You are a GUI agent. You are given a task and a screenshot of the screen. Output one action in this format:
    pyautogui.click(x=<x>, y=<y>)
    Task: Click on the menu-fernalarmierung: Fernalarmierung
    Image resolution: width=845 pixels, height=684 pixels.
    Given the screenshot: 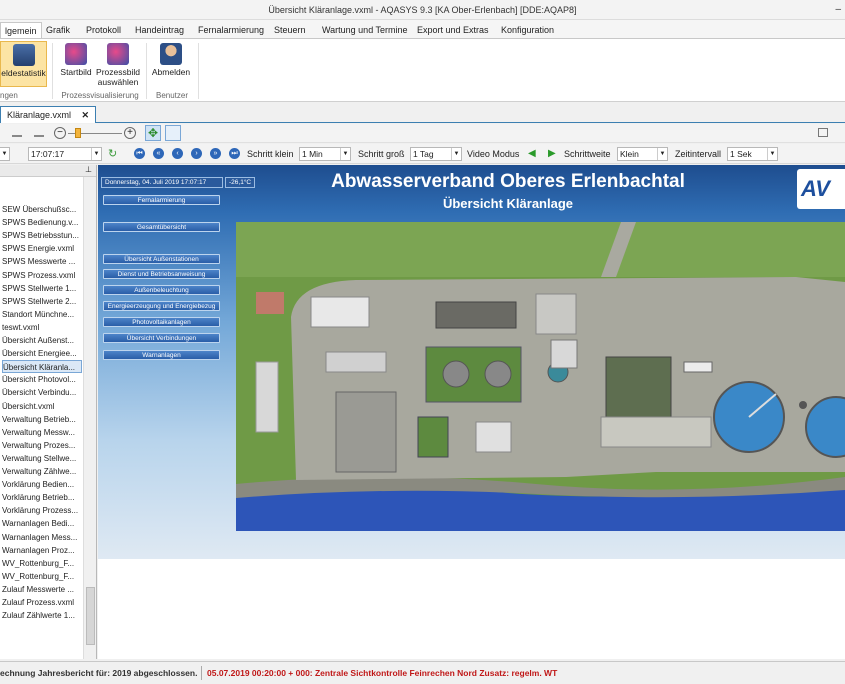 What is the action you would take?
    pyautogui.click(x=231, y=30)
    